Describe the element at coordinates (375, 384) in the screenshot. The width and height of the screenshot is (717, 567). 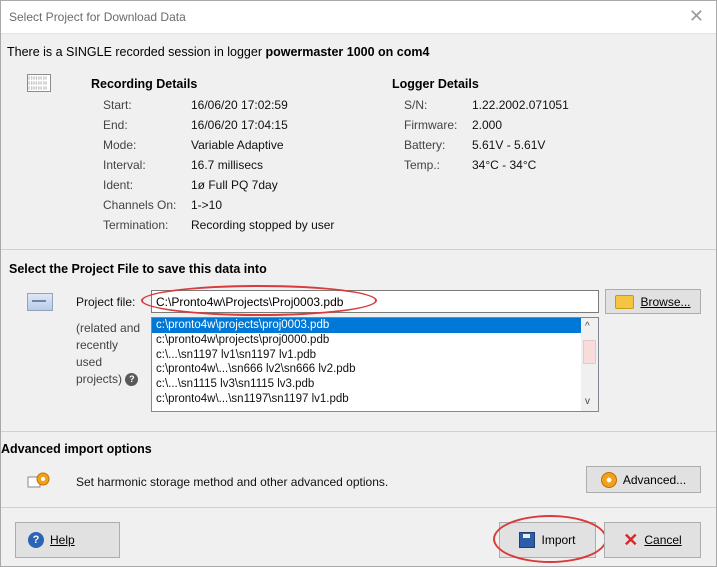
I see `list-item: c:\...\sn1115 lv3\sn1115 lv3.pdb` at that location.